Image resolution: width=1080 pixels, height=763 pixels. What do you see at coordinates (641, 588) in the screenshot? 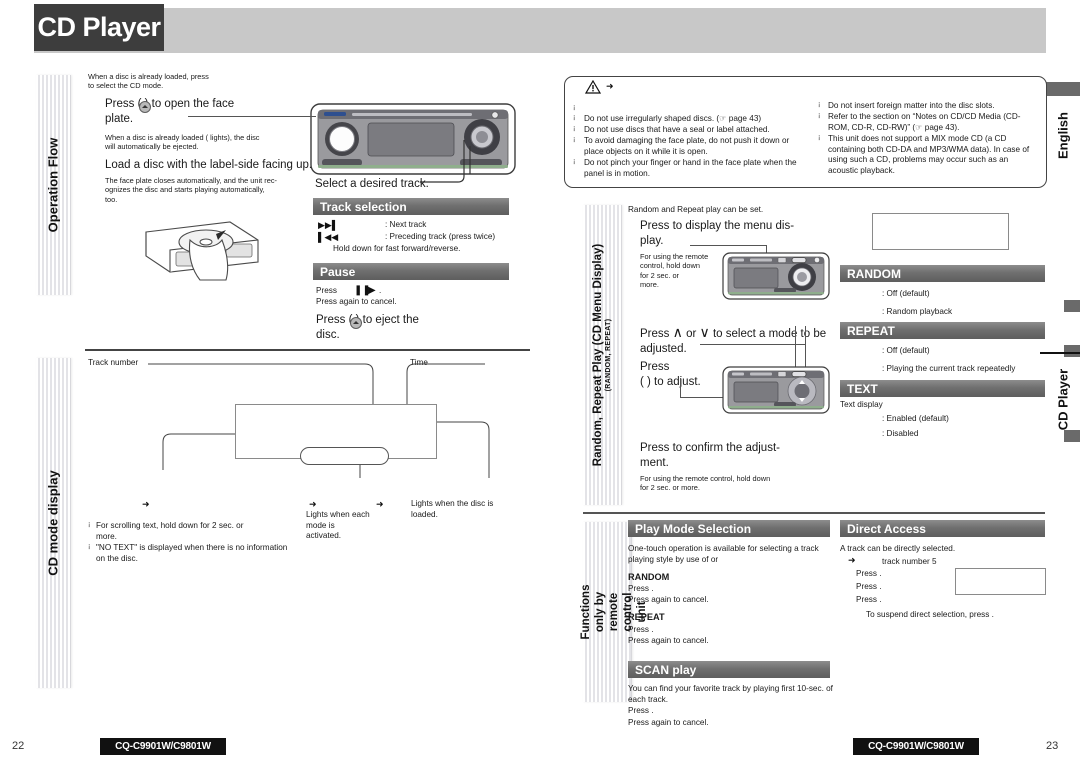
I see `play-mode-random-line1: Press .` at bounding box center [641, 588].